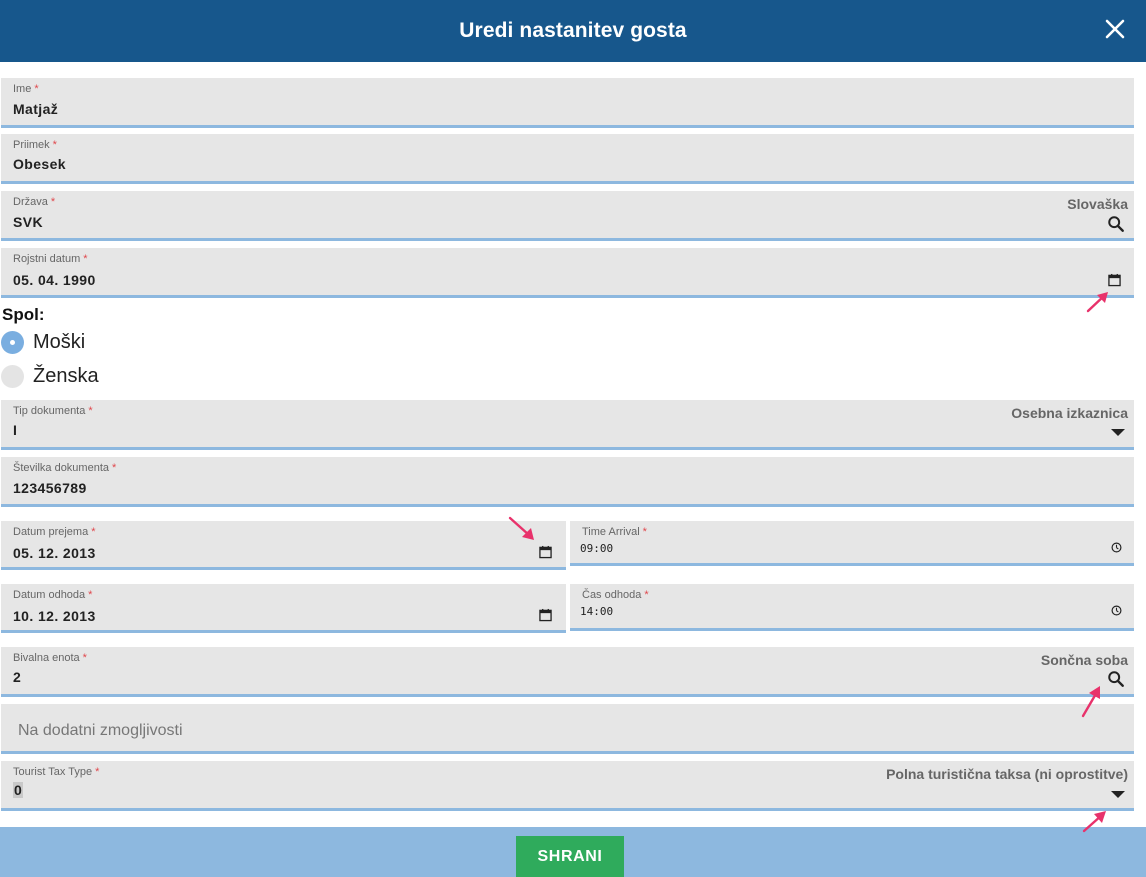  Describe the element at coordinates (34, 202) in the screenshot. I see `country-label: Država *` at that location.